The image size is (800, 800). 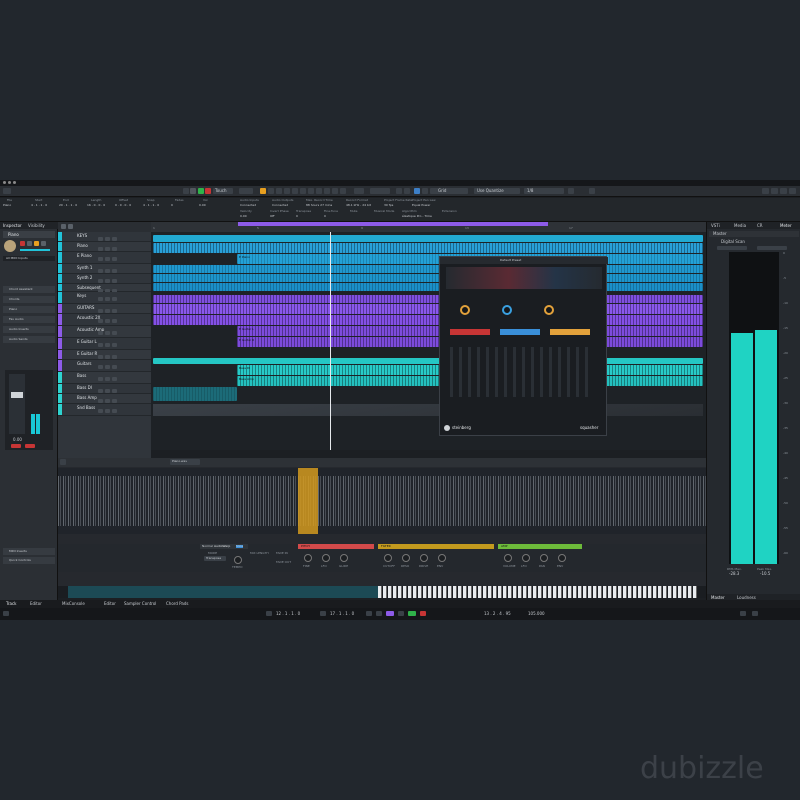 I want to click on tab-visibility: Visibility, so click(x=36, y=226).